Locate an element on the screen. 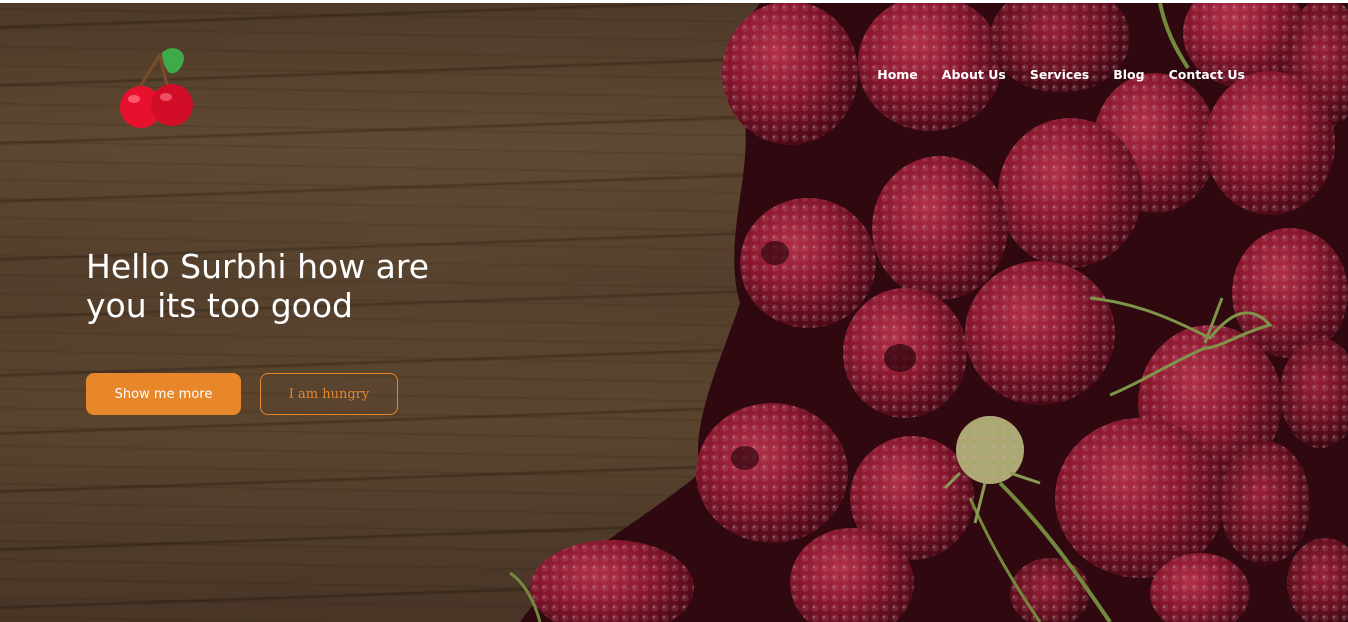 Image resolution: width=1348 pixels, height=622 pixels. hero-headline-line2: you its too good is located at coordinates (219, 305).